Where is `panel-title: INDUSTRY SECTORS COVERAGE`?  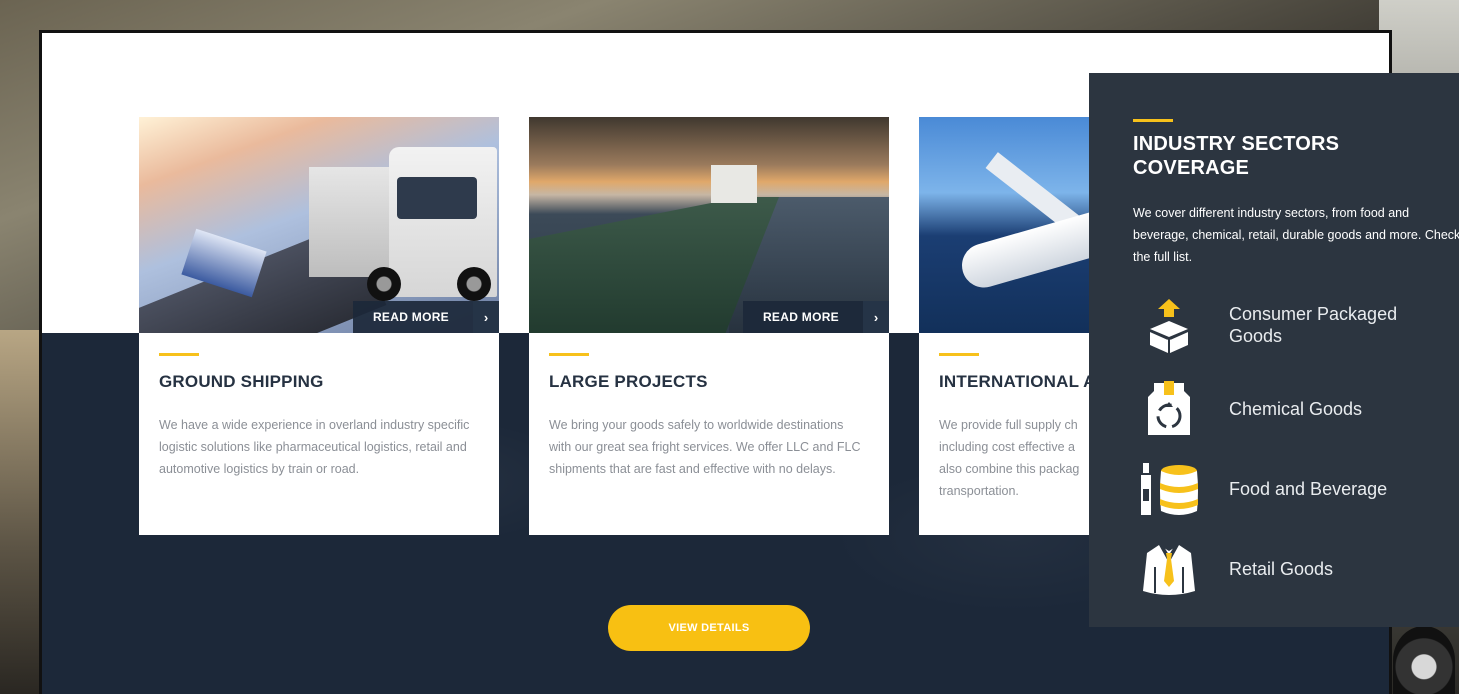 panel-title: INDUSTRY SECTORS COVERAGE is located at coordinates (1236, 156).